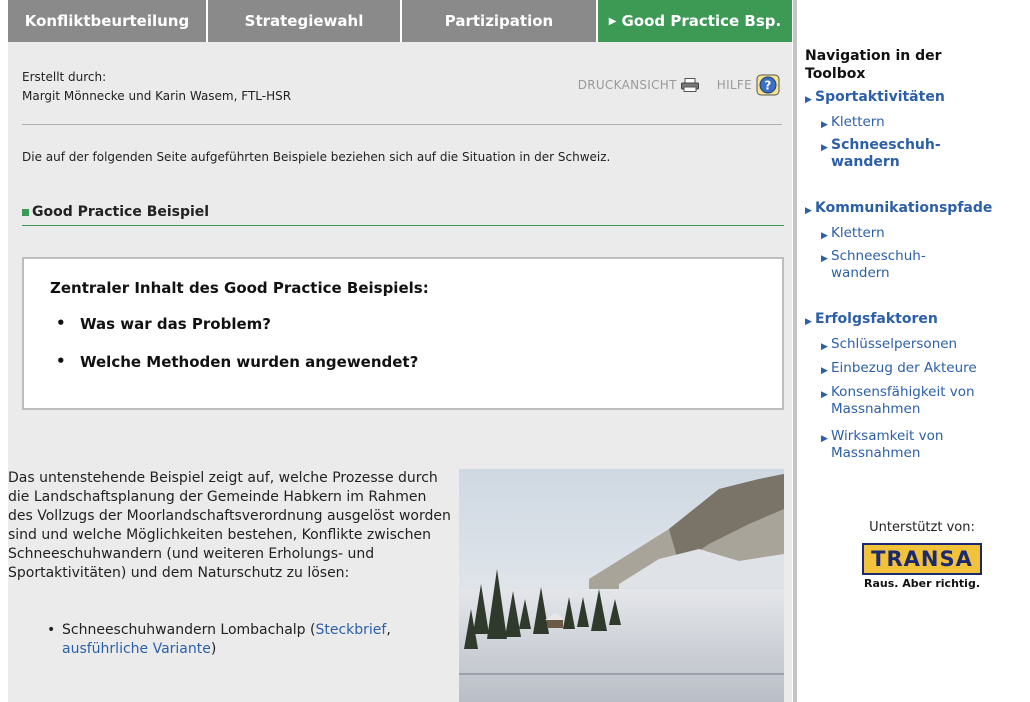 The width and height of the screenshot is (1030, 702). I want to click on logo-text: TRANSA, so click(922, 559).